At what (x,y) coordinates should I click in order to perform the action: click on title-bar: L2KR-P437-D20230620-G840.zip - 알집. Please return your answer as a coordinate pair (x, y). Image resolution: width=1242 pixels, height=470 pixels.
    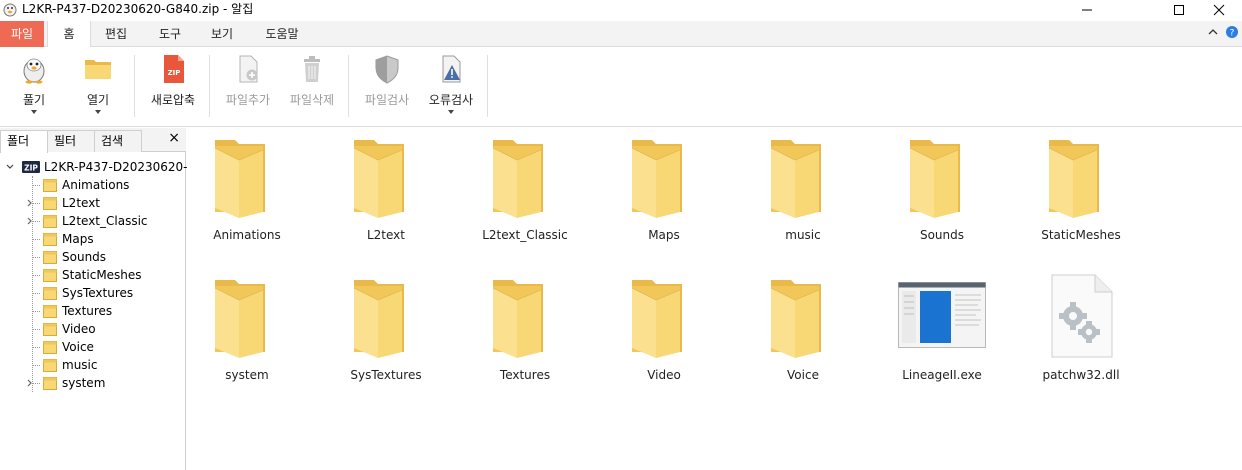
    Looking at the image, I should click on (621, 9).